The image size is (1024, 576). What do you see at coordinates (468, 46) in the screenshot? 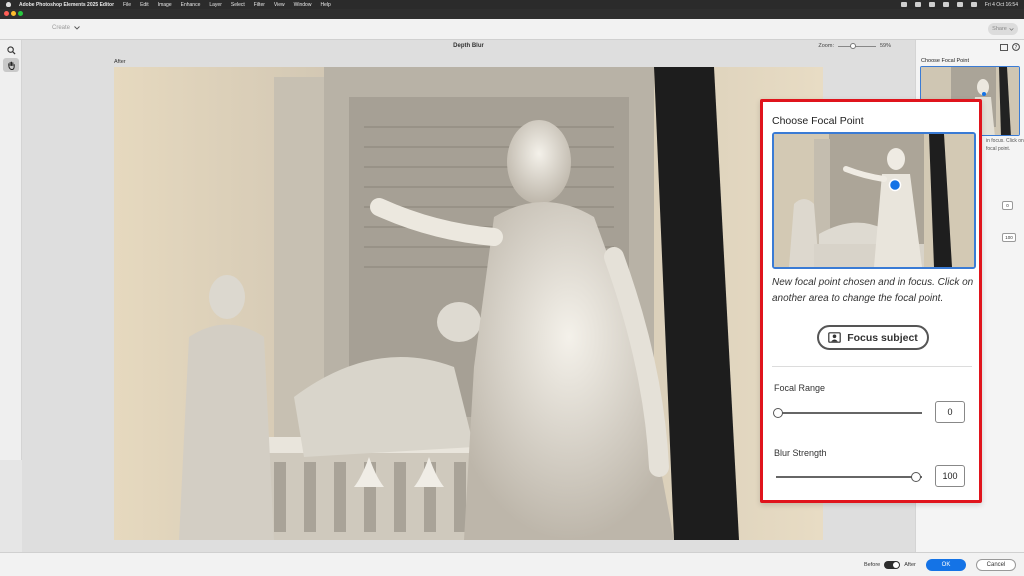
I see `workspace-title: Depth Blur` at bounding box center [468, 46].